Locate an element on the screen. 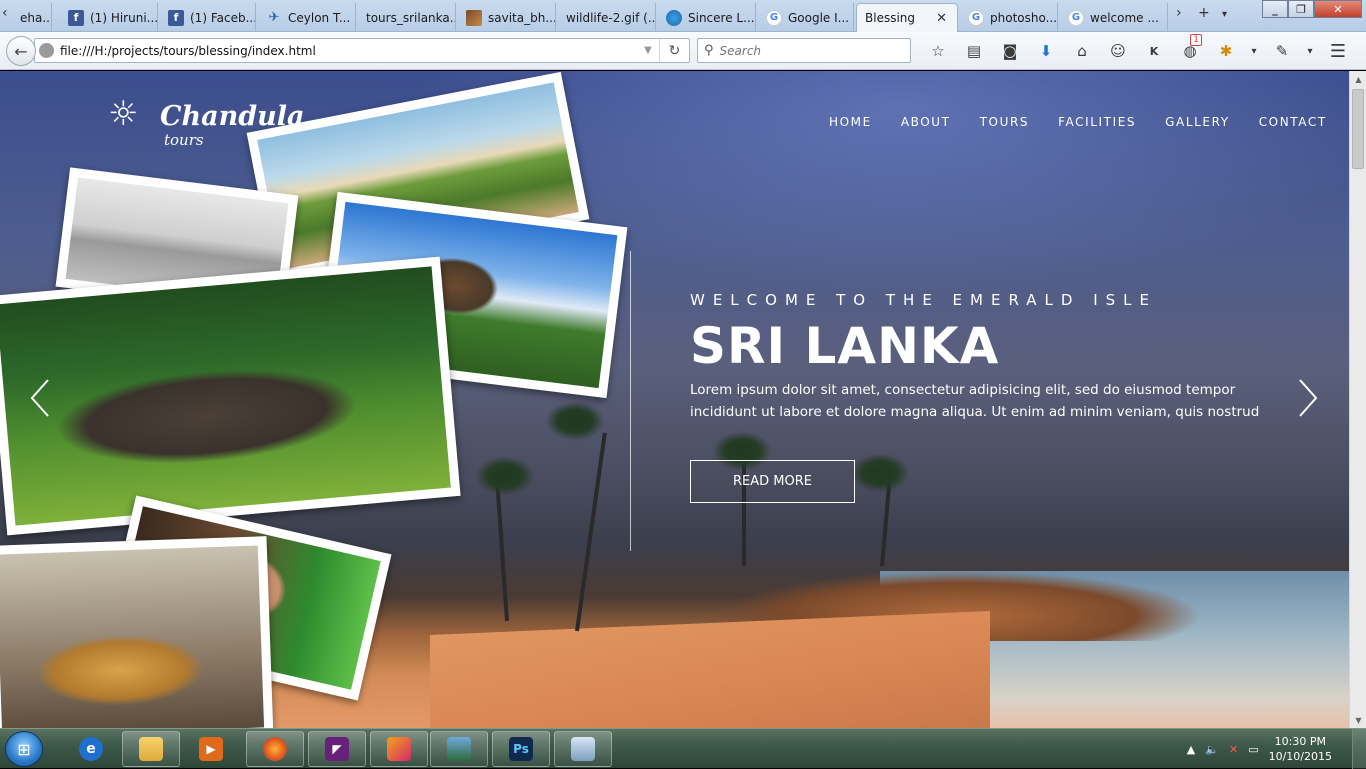 The height and width of the screenshot is (769, 1366). developer-tools-icon: ✎ is located at coordinates (1282, 51).